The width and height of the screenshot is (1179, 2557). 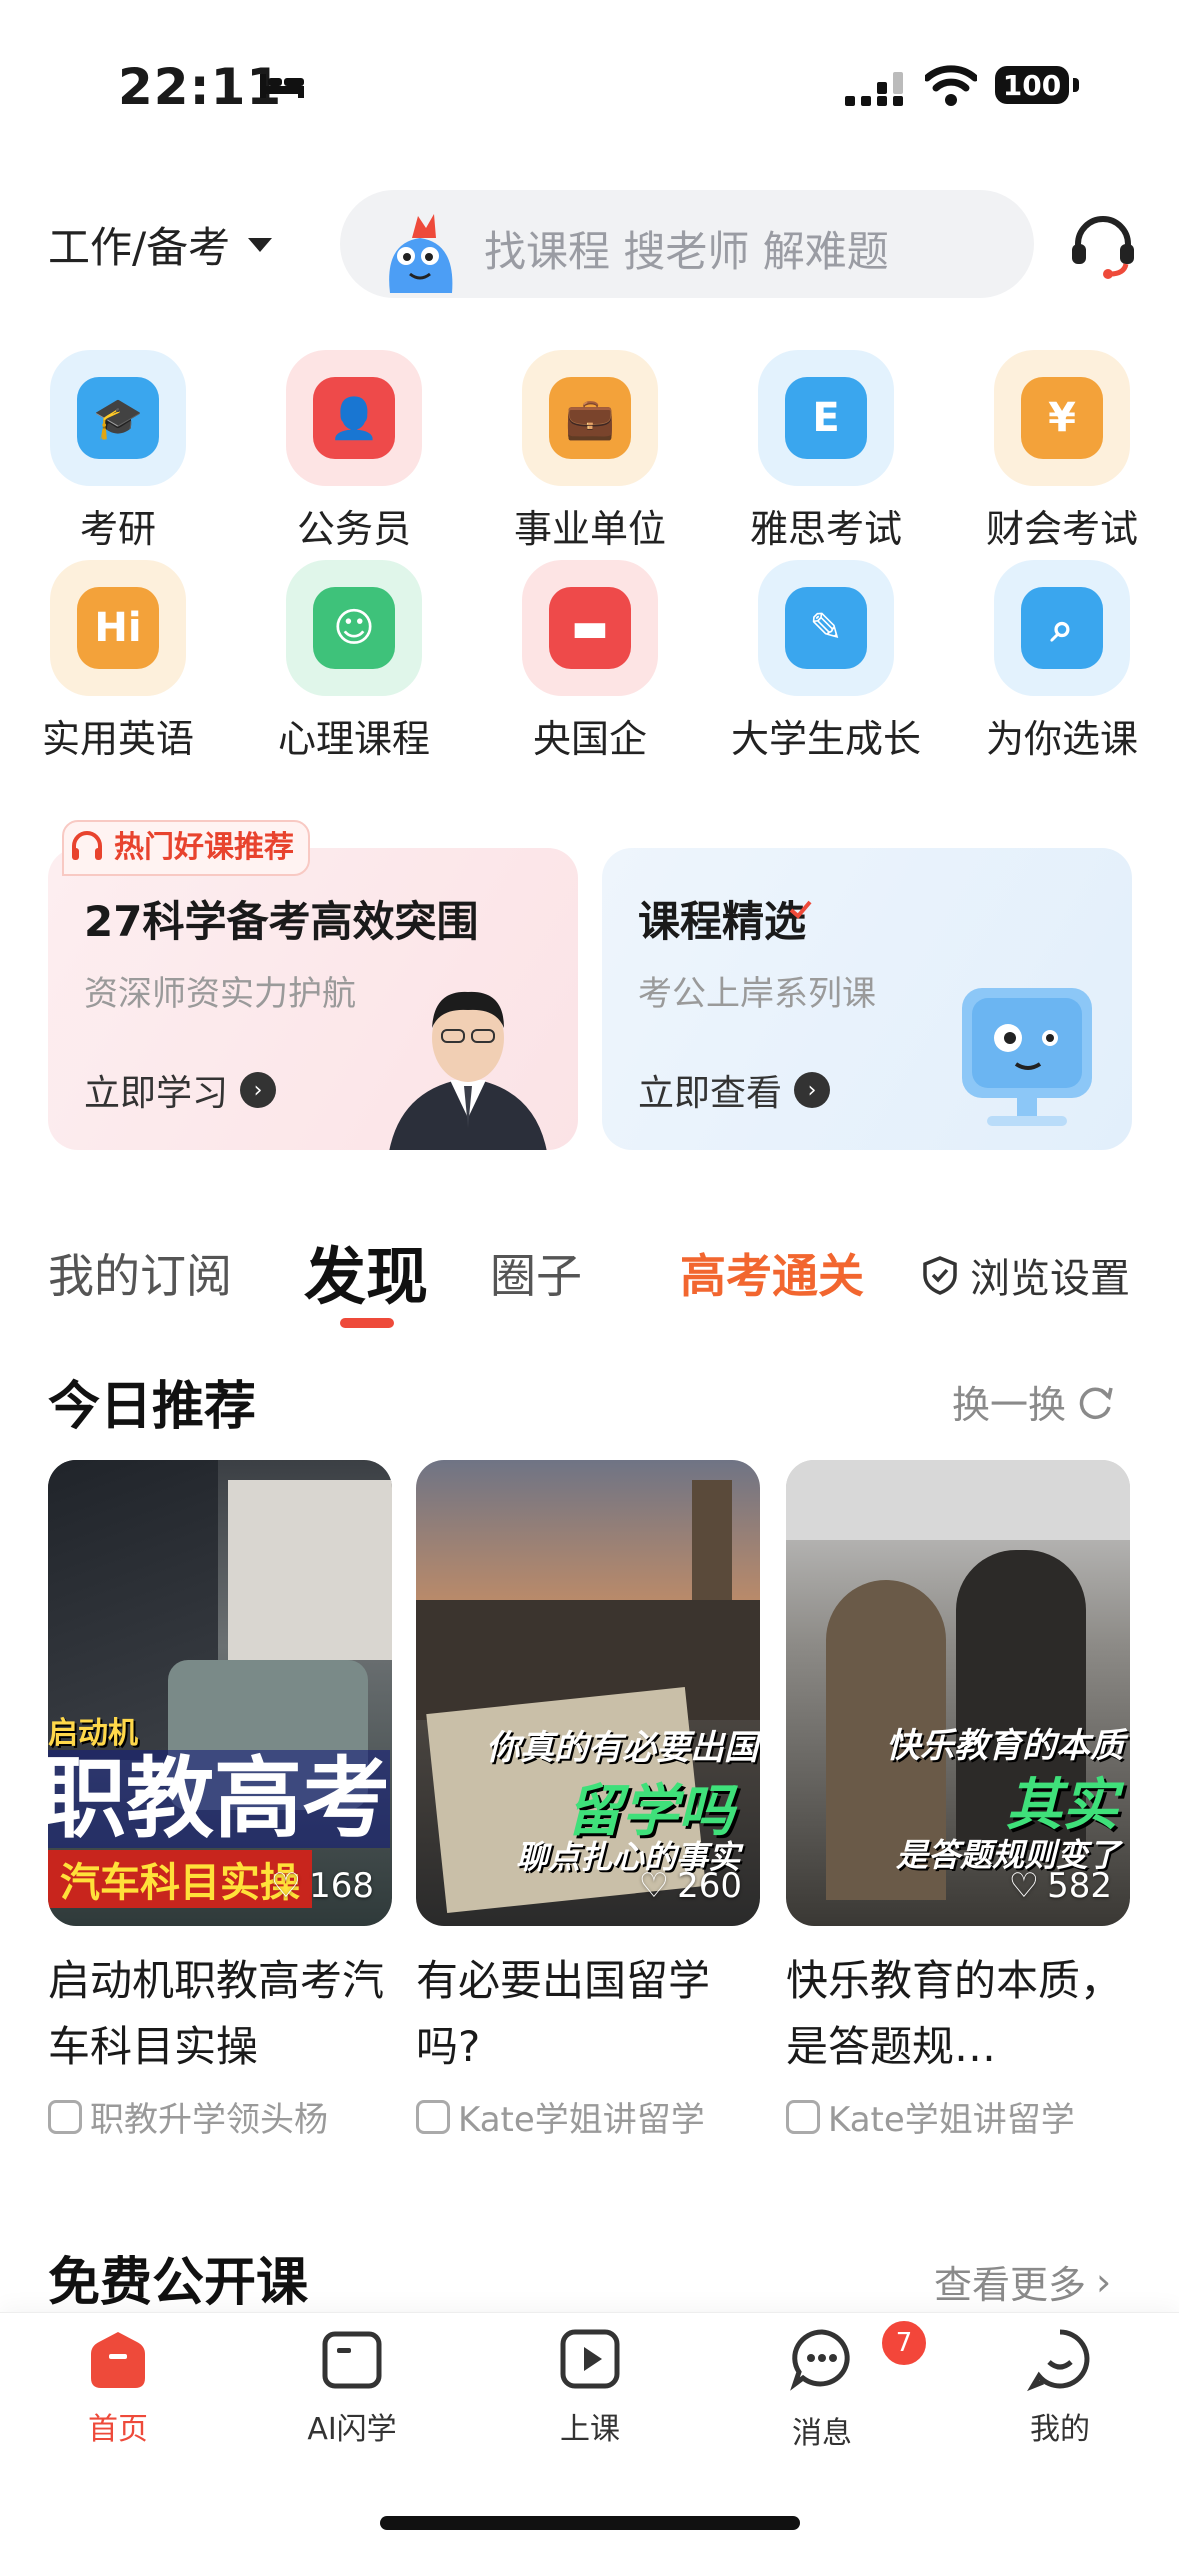 What do you see at coordinates (590, 418) in the screenshot?
I see `briefcase-icon: 💼` at bounding box center [590, 418].